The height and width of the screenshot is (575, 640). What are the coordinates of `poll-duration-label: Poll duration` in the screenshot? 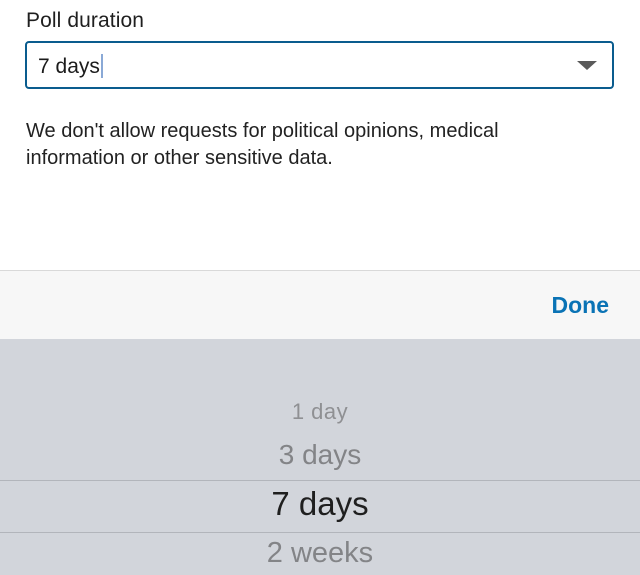 It's located at (85, 20).